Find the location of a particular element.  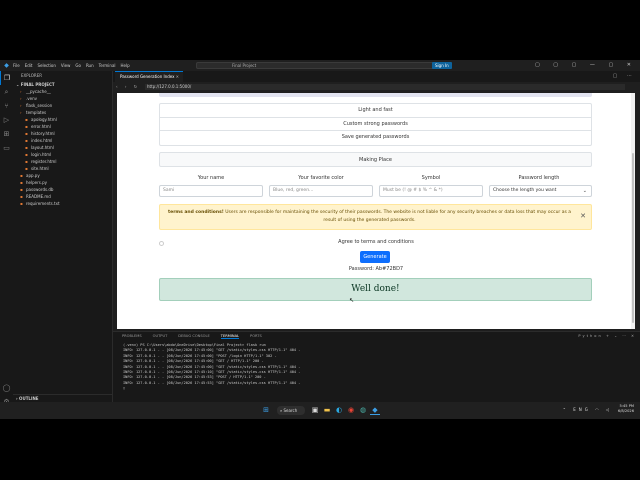

simple-browser-bar: ‹ › ↻ http://127.0.0.1:5000/ is located at coordinates (376, 87).